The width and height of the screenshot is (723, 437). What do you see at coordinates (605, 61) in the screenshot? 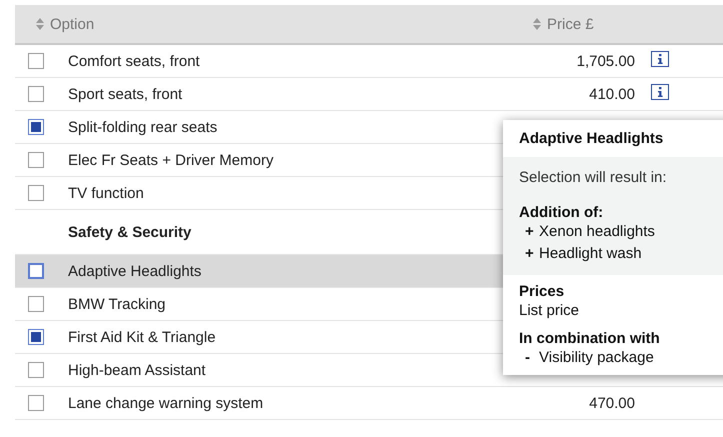
I see `price: 1,705.00` at bounding box center [605, 61].